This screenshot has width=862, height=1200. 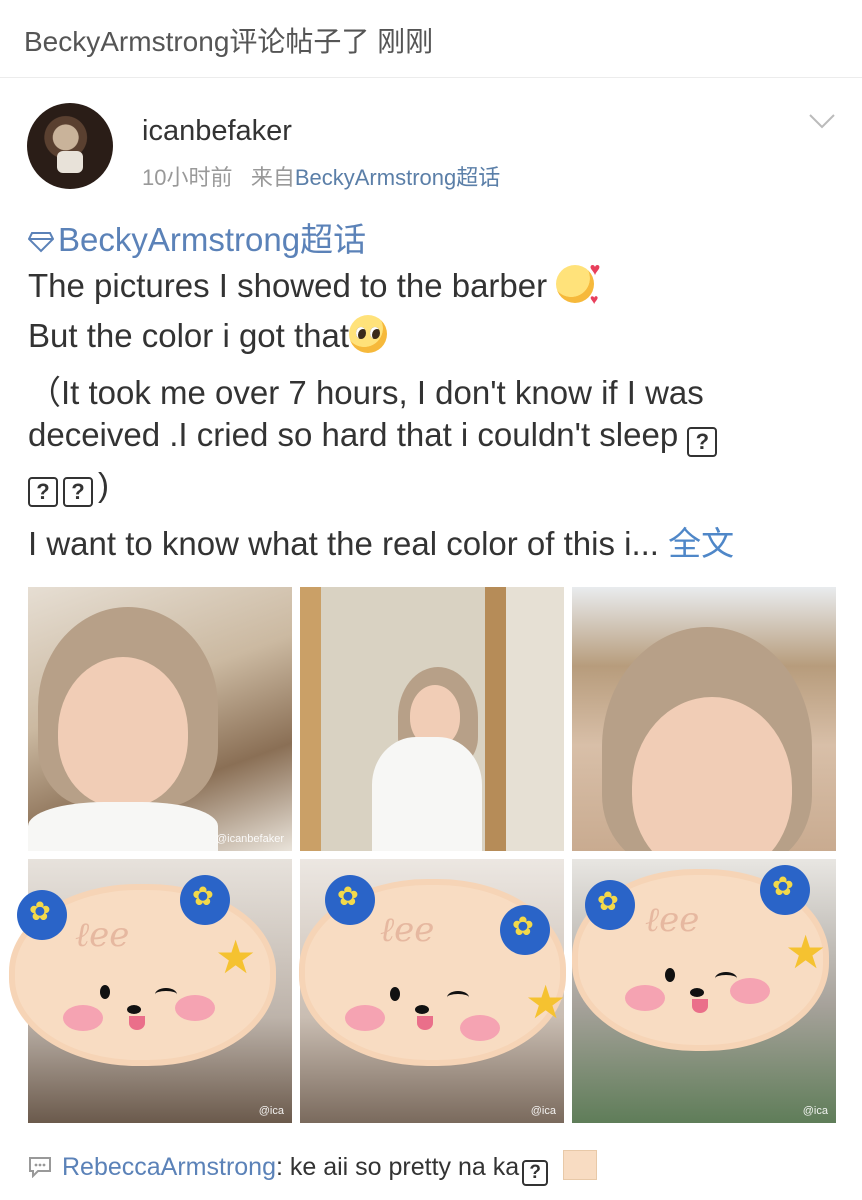 I want to click on face, so click(x=123, y=732).